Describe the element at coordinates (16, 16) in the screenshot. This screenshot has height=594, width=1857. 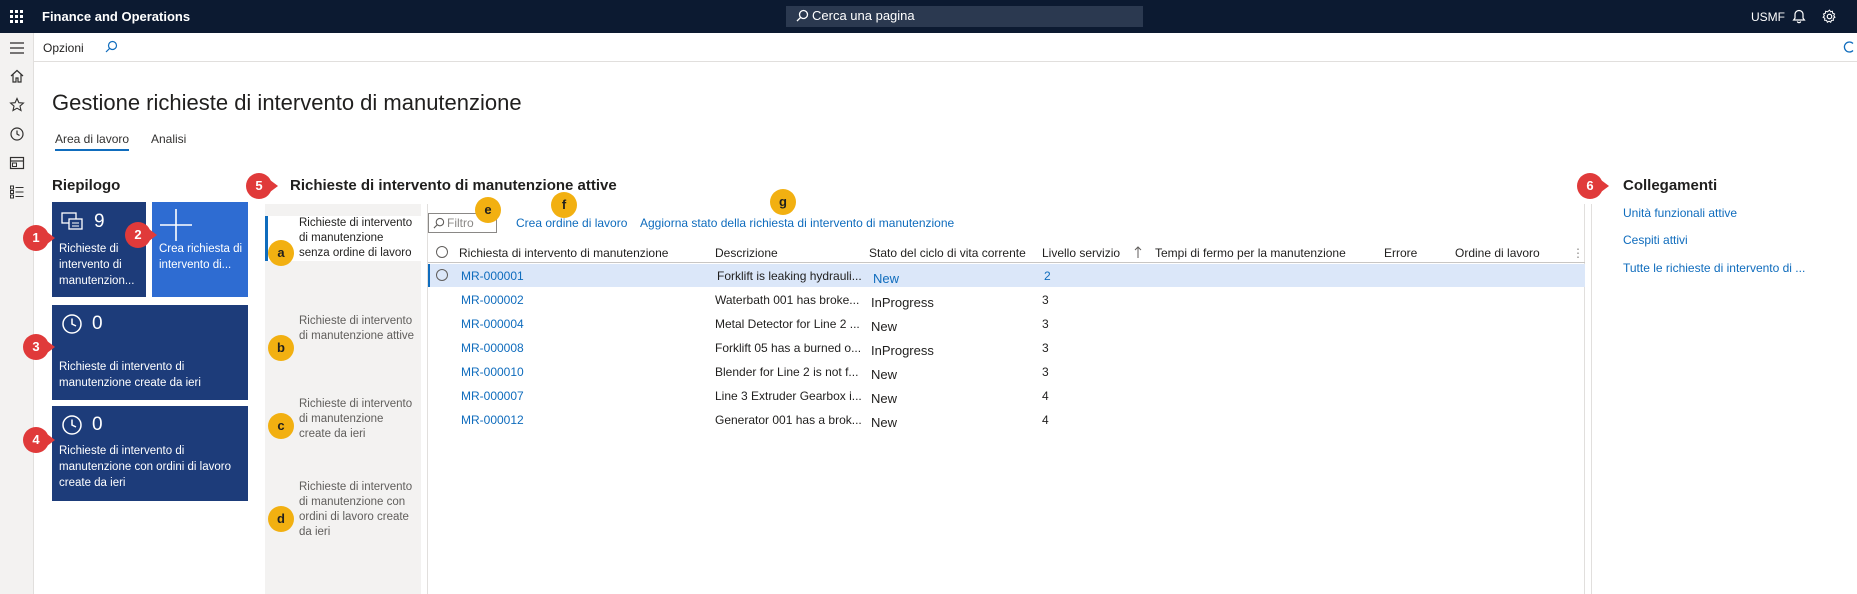
I see `app-launcher-icon` at that location.